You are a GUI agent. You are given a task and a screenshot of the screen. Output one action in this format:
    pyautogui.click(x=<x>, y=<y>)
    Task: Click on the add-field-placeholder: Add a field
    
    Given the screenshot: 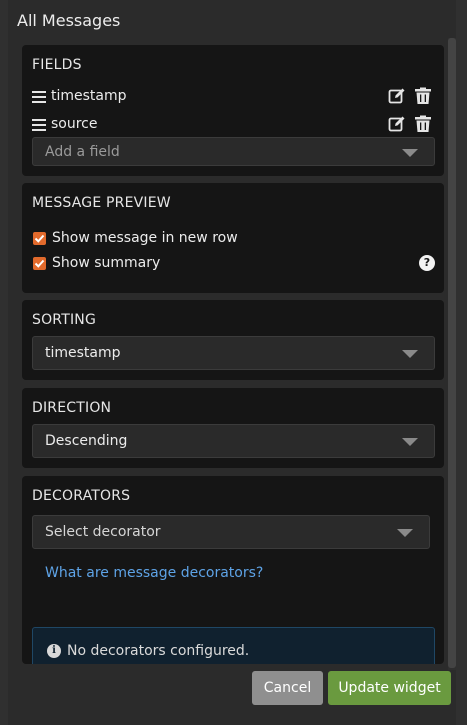 What is the action you would take?
    pyautogui.click(x=82, y=152)
    